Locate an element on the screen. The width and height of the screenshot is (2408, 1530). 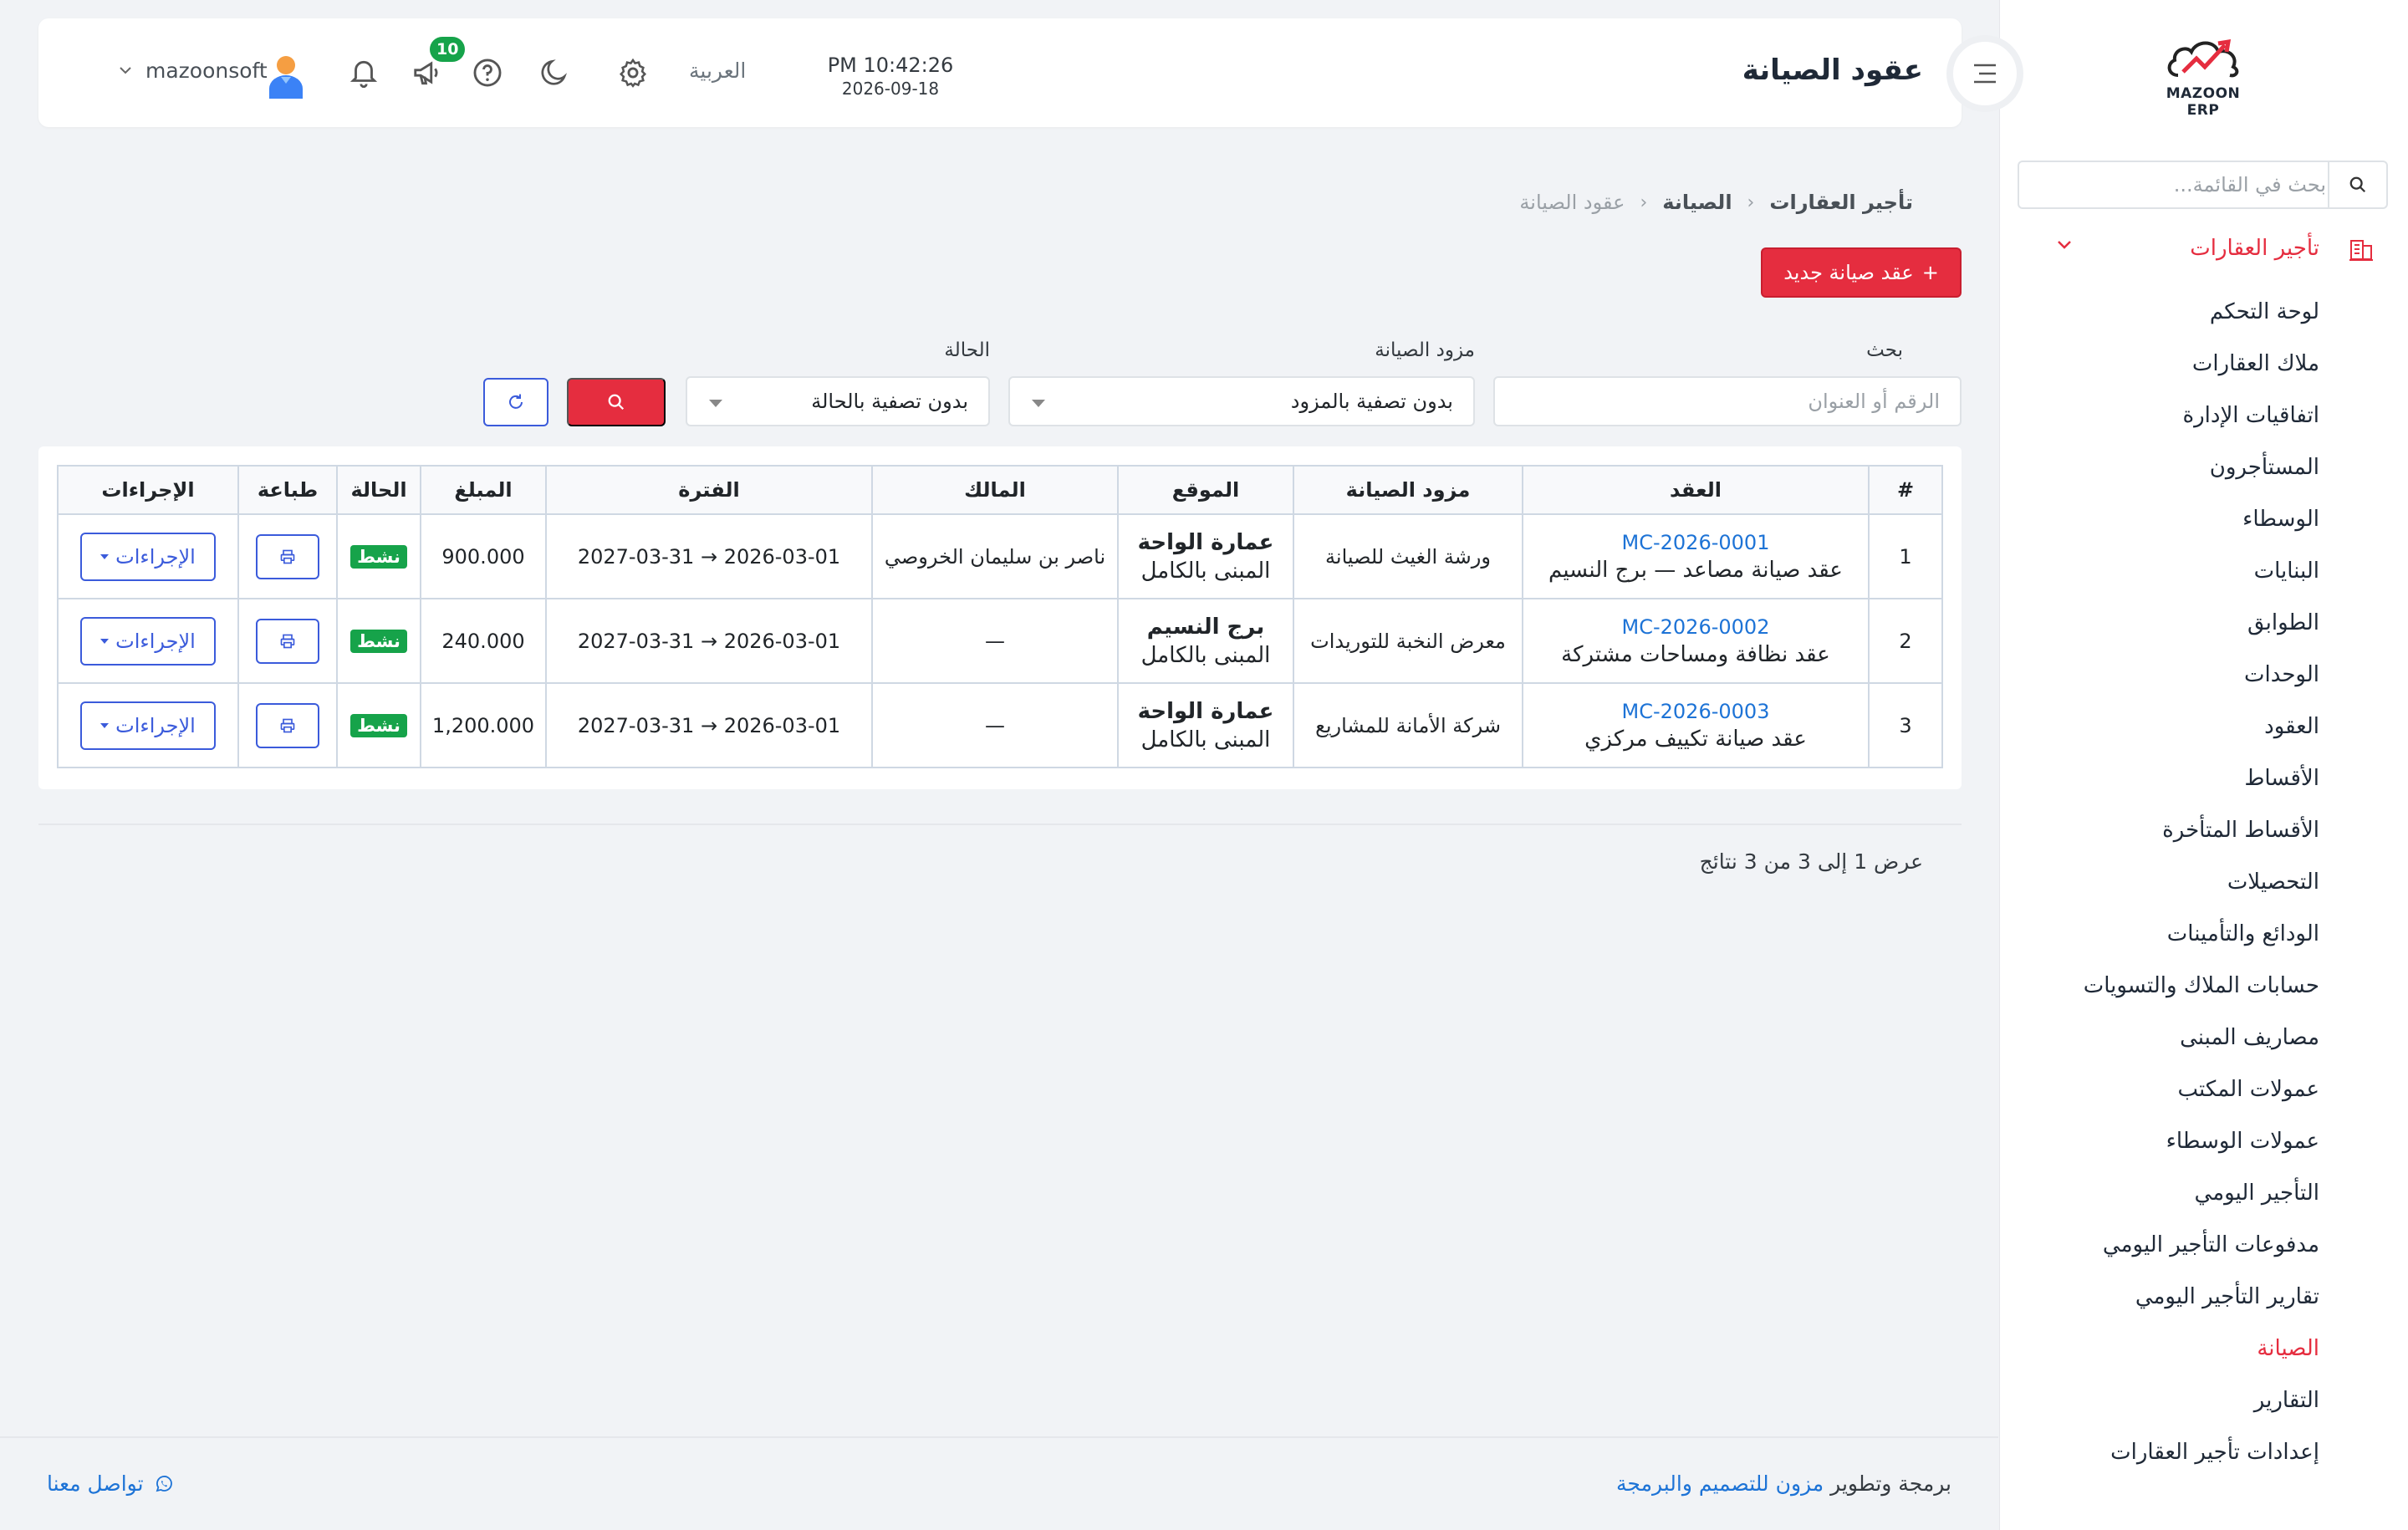
search-filter-input: الرقم أو العنوان is located at coordinates (1727, 401).